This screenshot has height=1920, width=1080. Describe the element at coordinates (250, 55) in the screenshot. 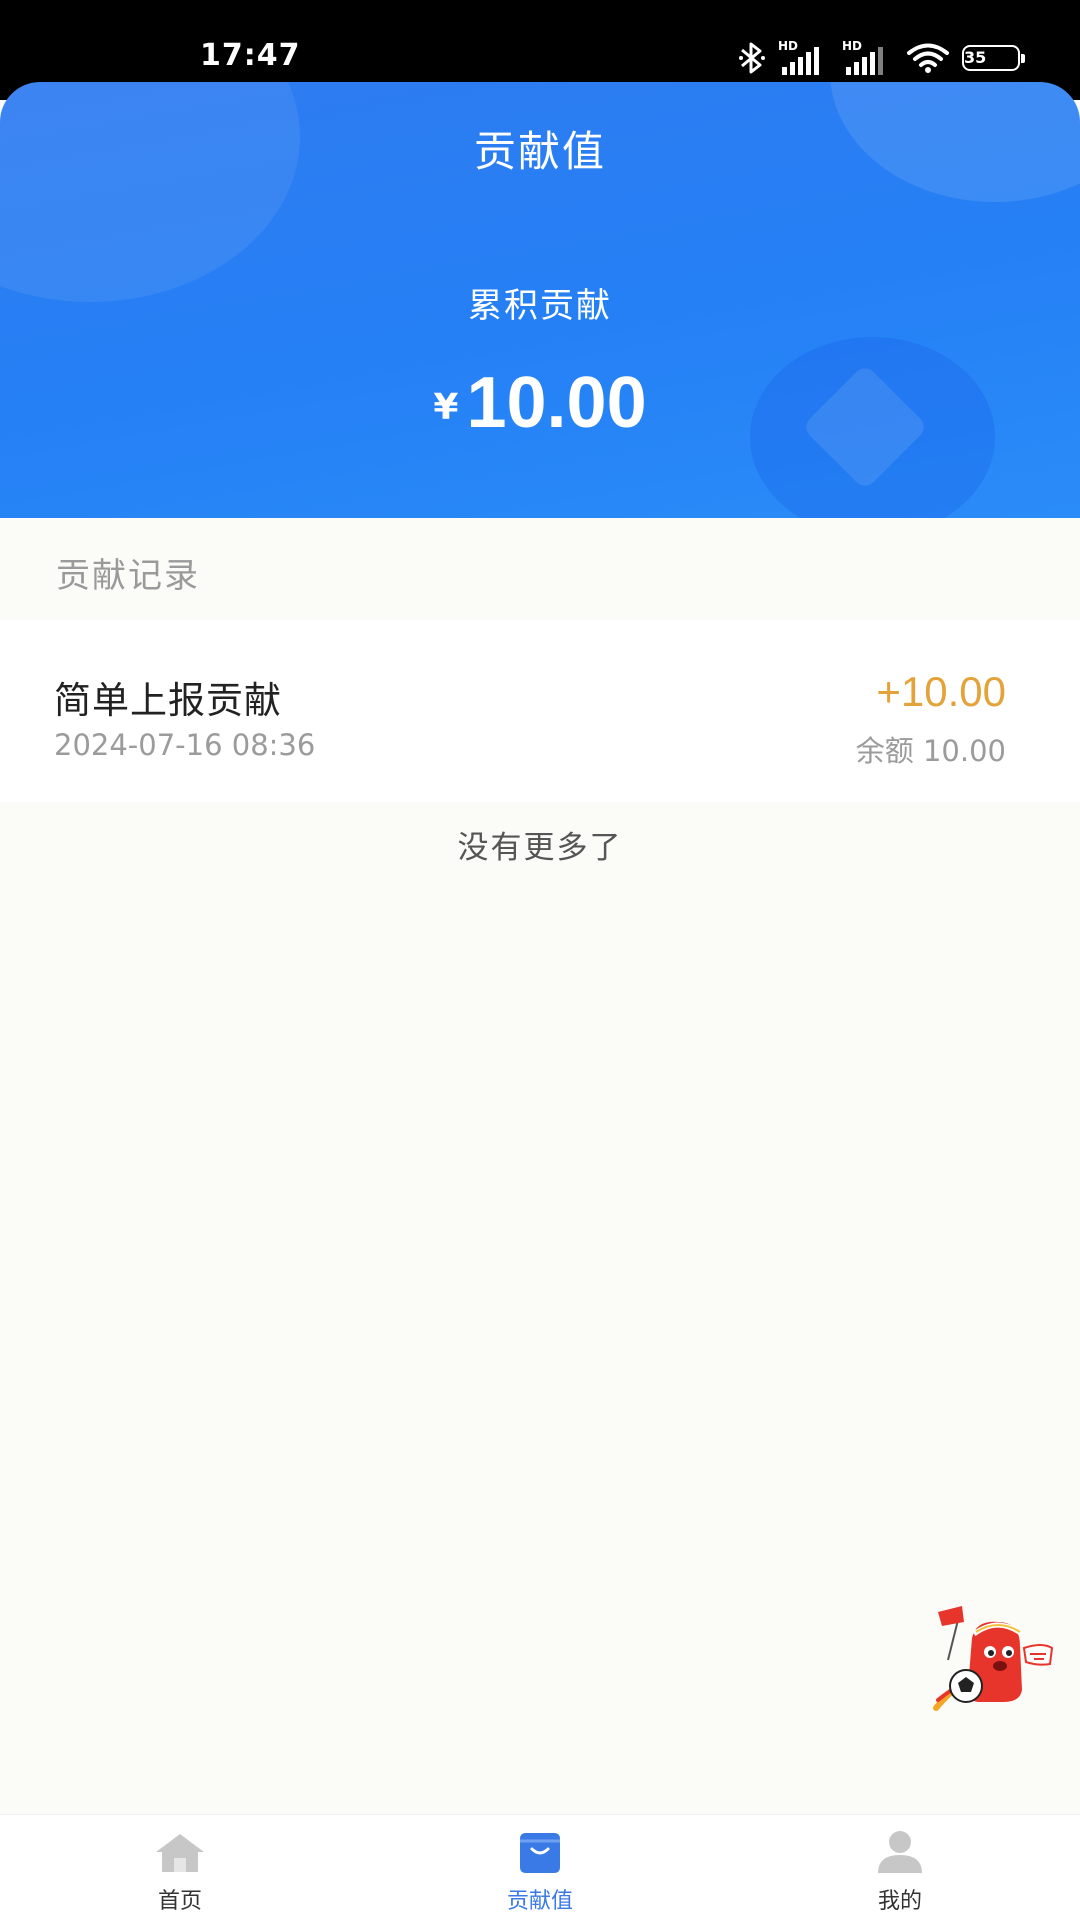

I see `status-time: 17:47` at that location.